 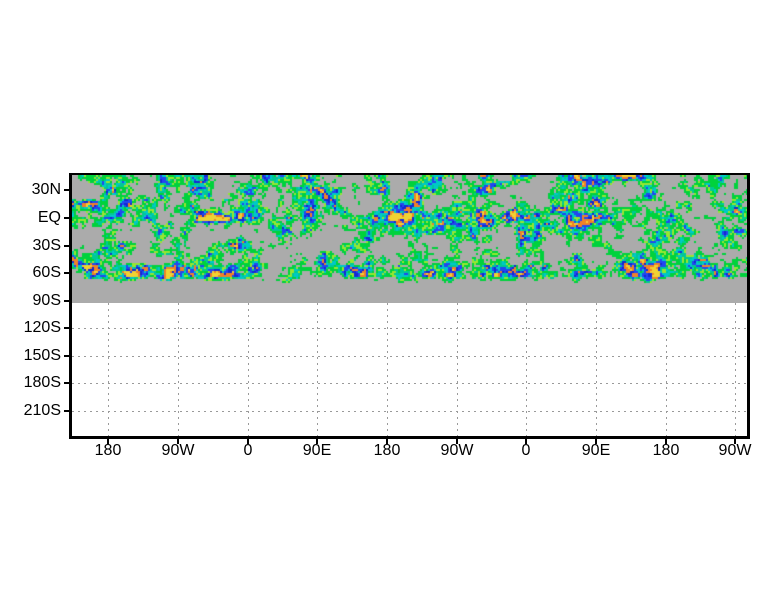 What do you see at coordinates (42, 355) in the screenshot?
I see `y-tick-label: 150S` at bounding box center [42, 355].